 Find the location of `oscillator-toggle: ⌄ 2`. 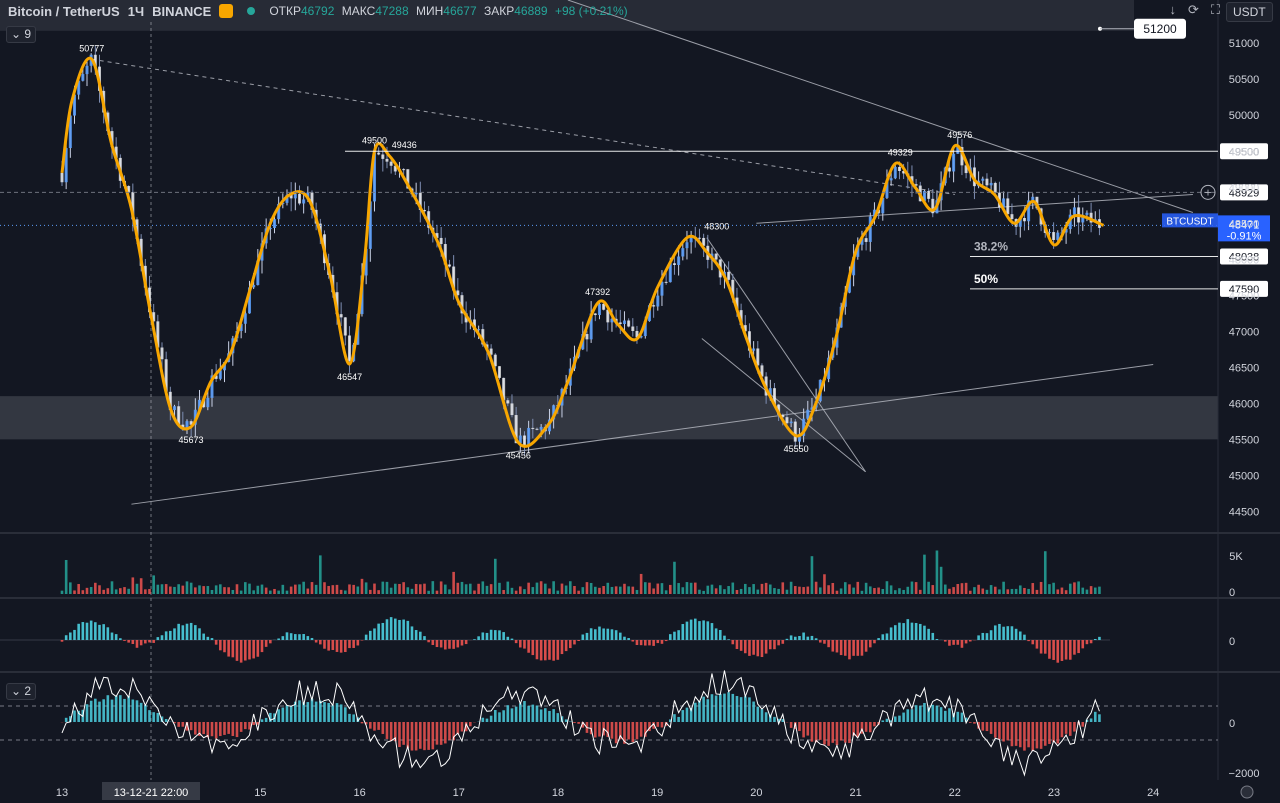

oscillator-toggle: ⌄ 2 is located at coordinates (21, 691).